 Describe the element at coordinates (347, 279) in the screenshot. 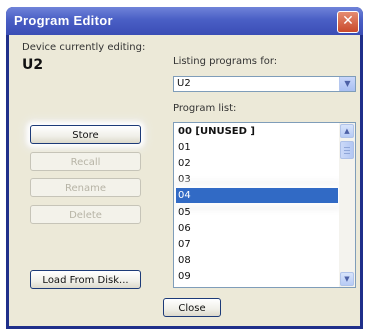

I see `arrow-down-icon: ▼` at that location.